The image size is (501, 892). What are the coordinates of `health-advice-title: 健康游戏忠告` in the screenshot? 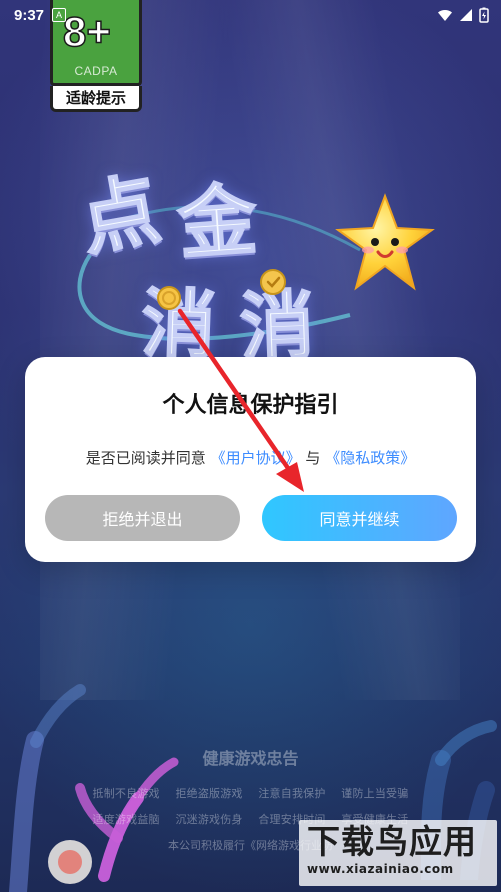 It's located at (250, 758).